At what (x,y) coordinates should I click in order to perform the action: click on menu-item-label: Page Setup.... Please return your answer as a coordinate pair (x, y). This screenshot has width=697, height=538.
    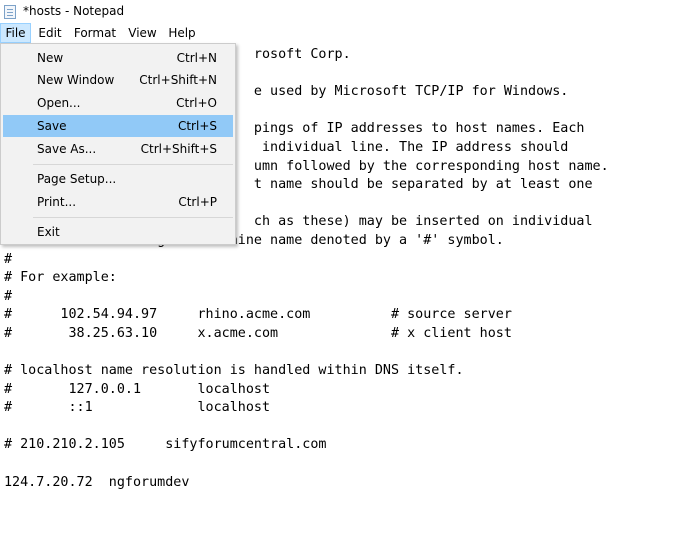
    Looking at the image, I should click on (77, 179).